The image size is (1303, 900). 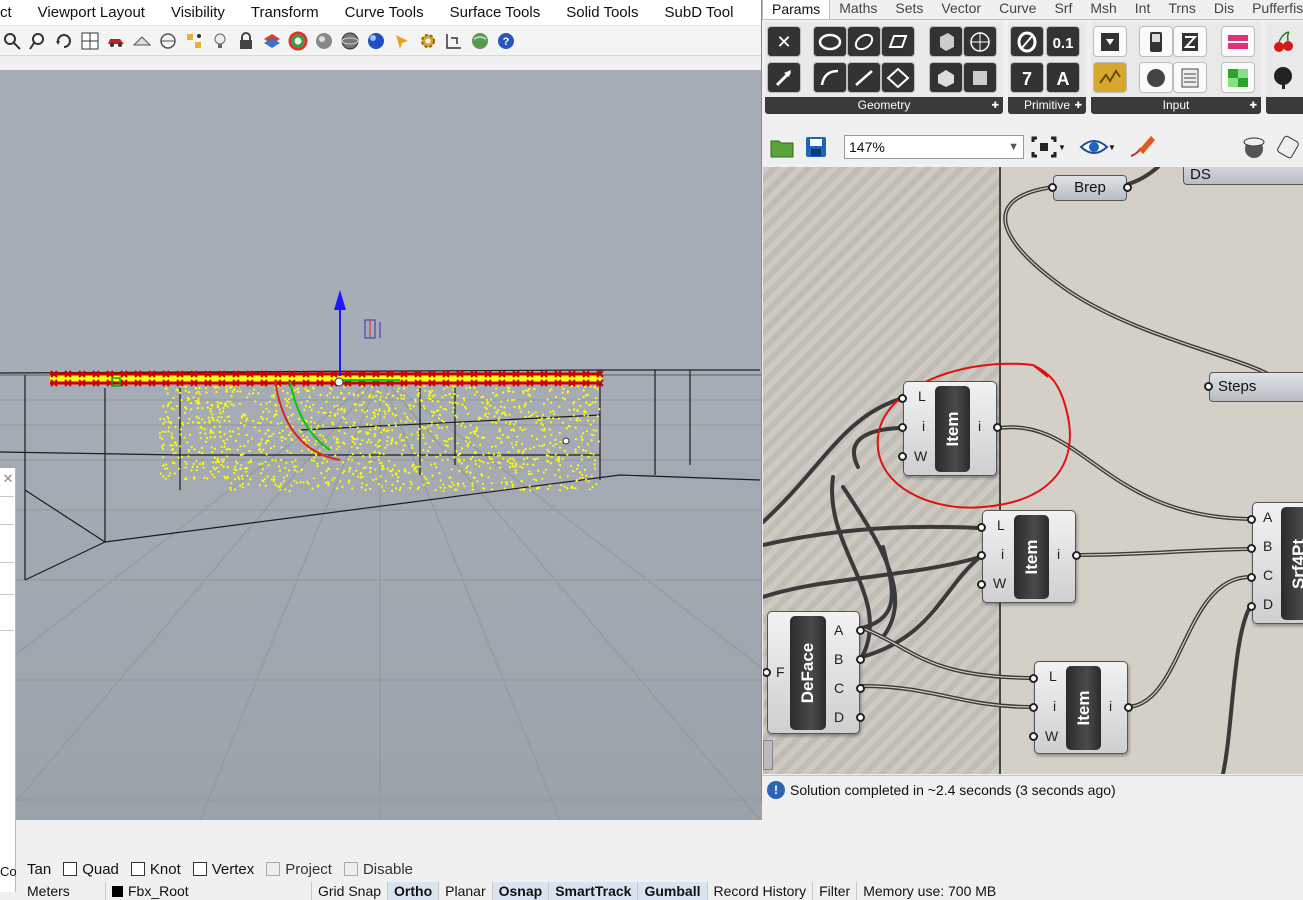 I want to click on layer-icon, so click(x=271, y=40).